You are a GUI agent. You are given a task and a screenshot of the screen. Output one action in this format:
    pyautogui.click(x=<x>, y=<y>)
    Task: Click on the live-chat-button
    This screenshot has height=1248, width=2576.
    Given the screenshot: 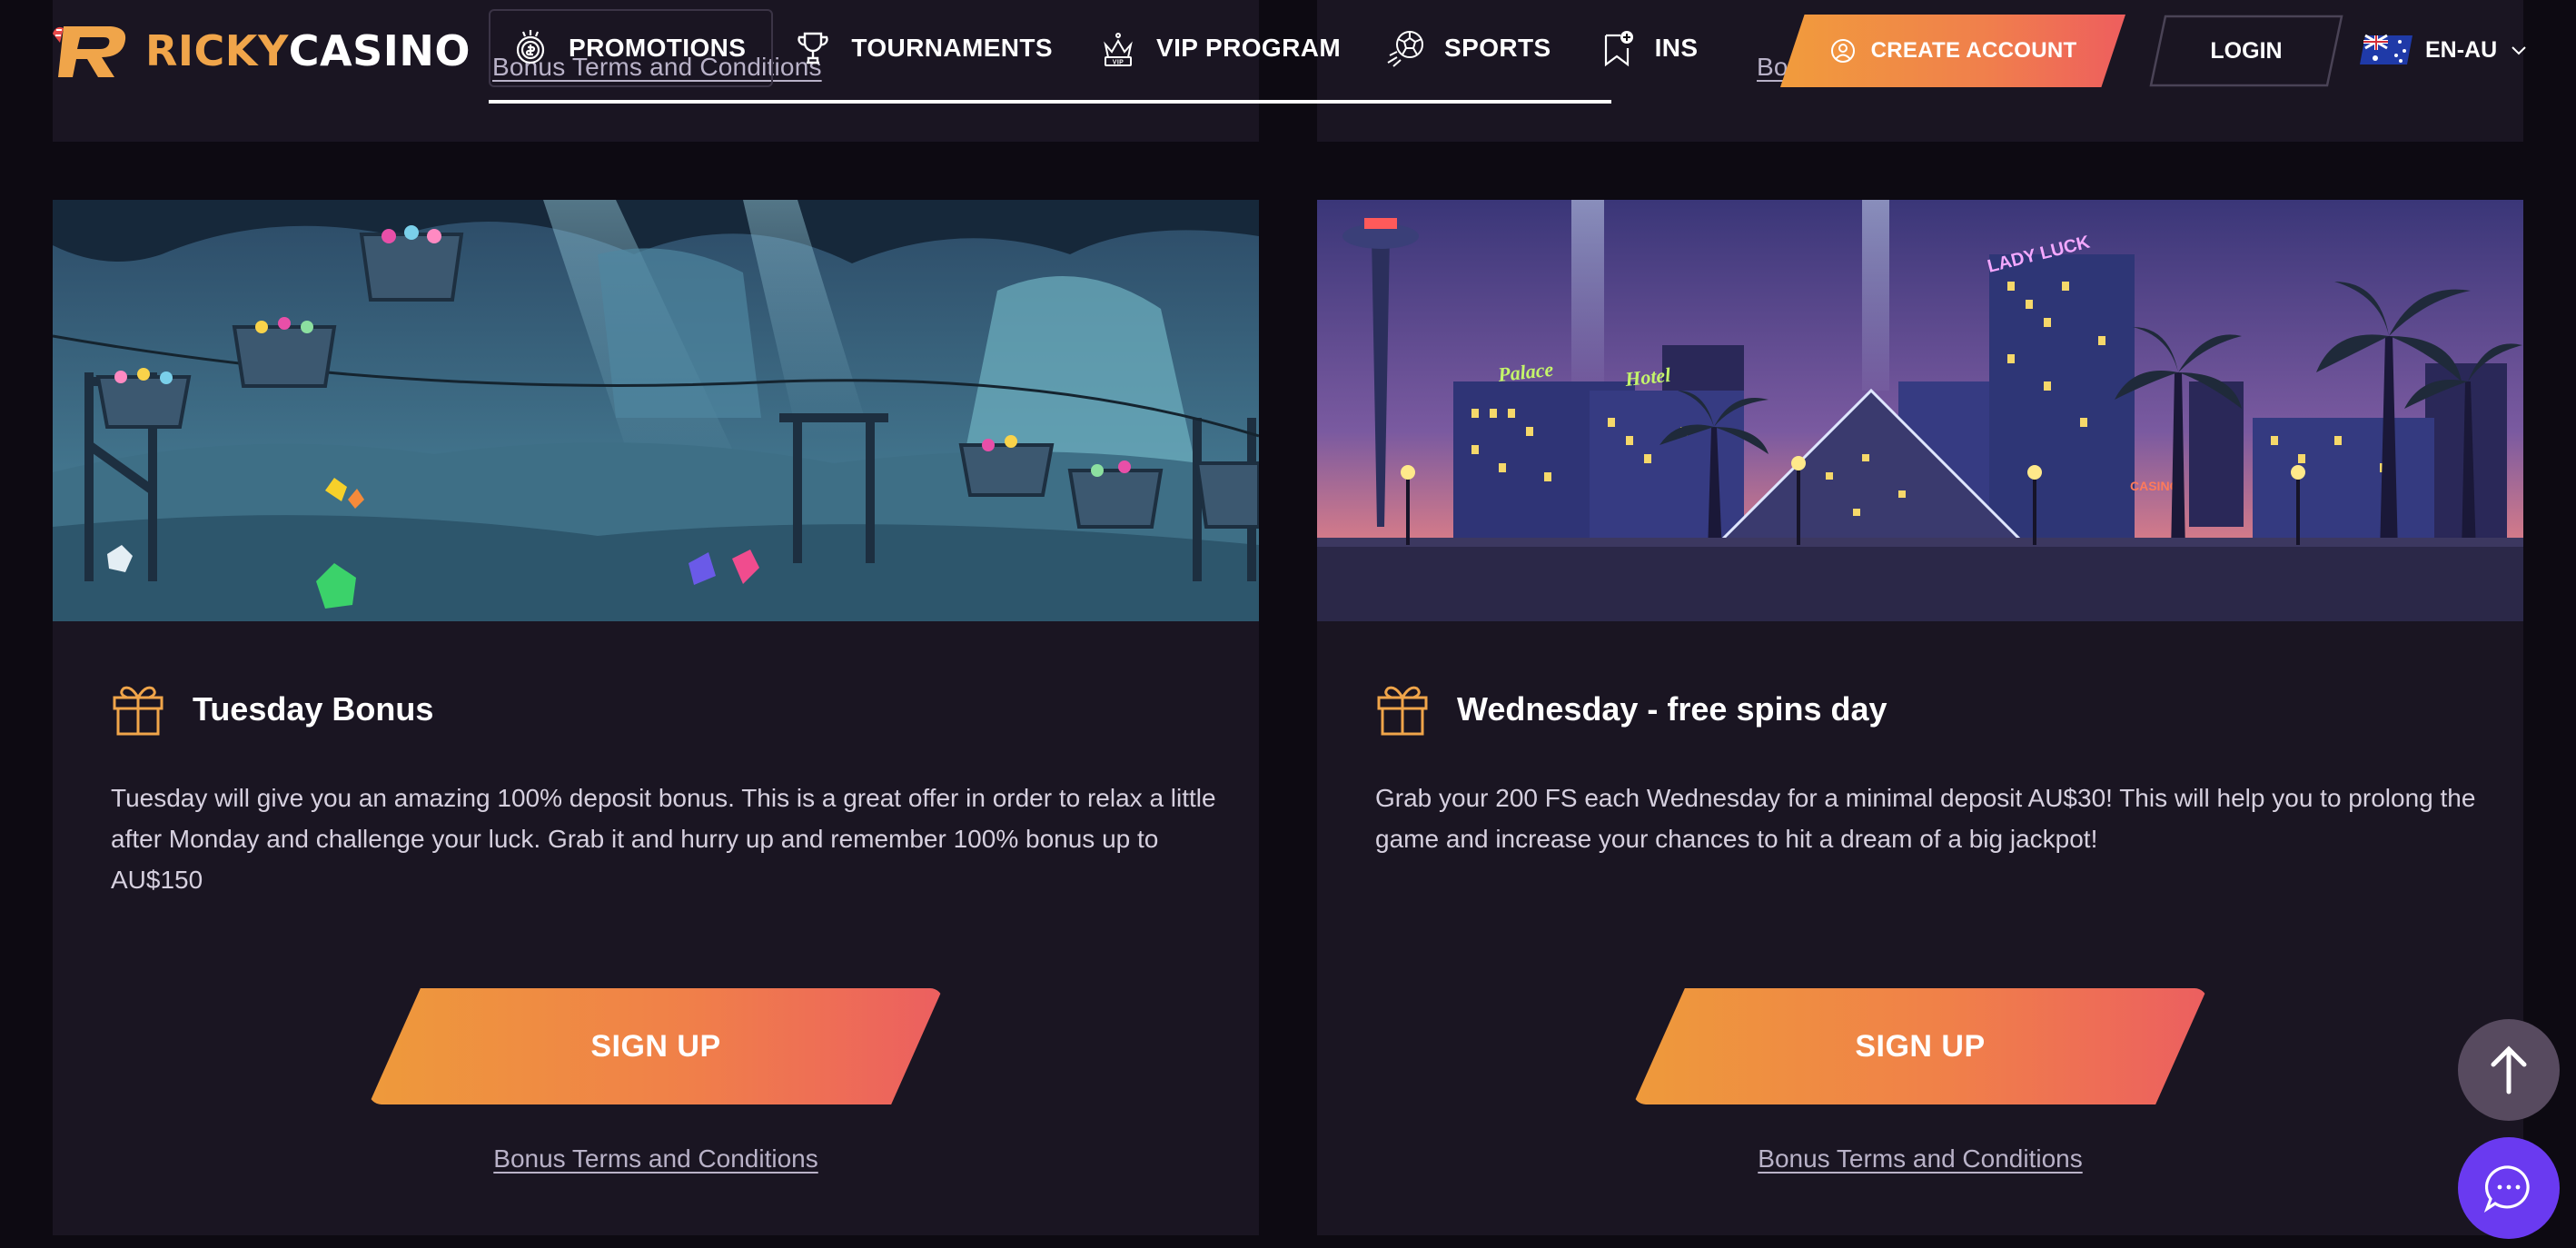 What is the action you would take?
    pyautogui.click(x=2509, y=1188)
    